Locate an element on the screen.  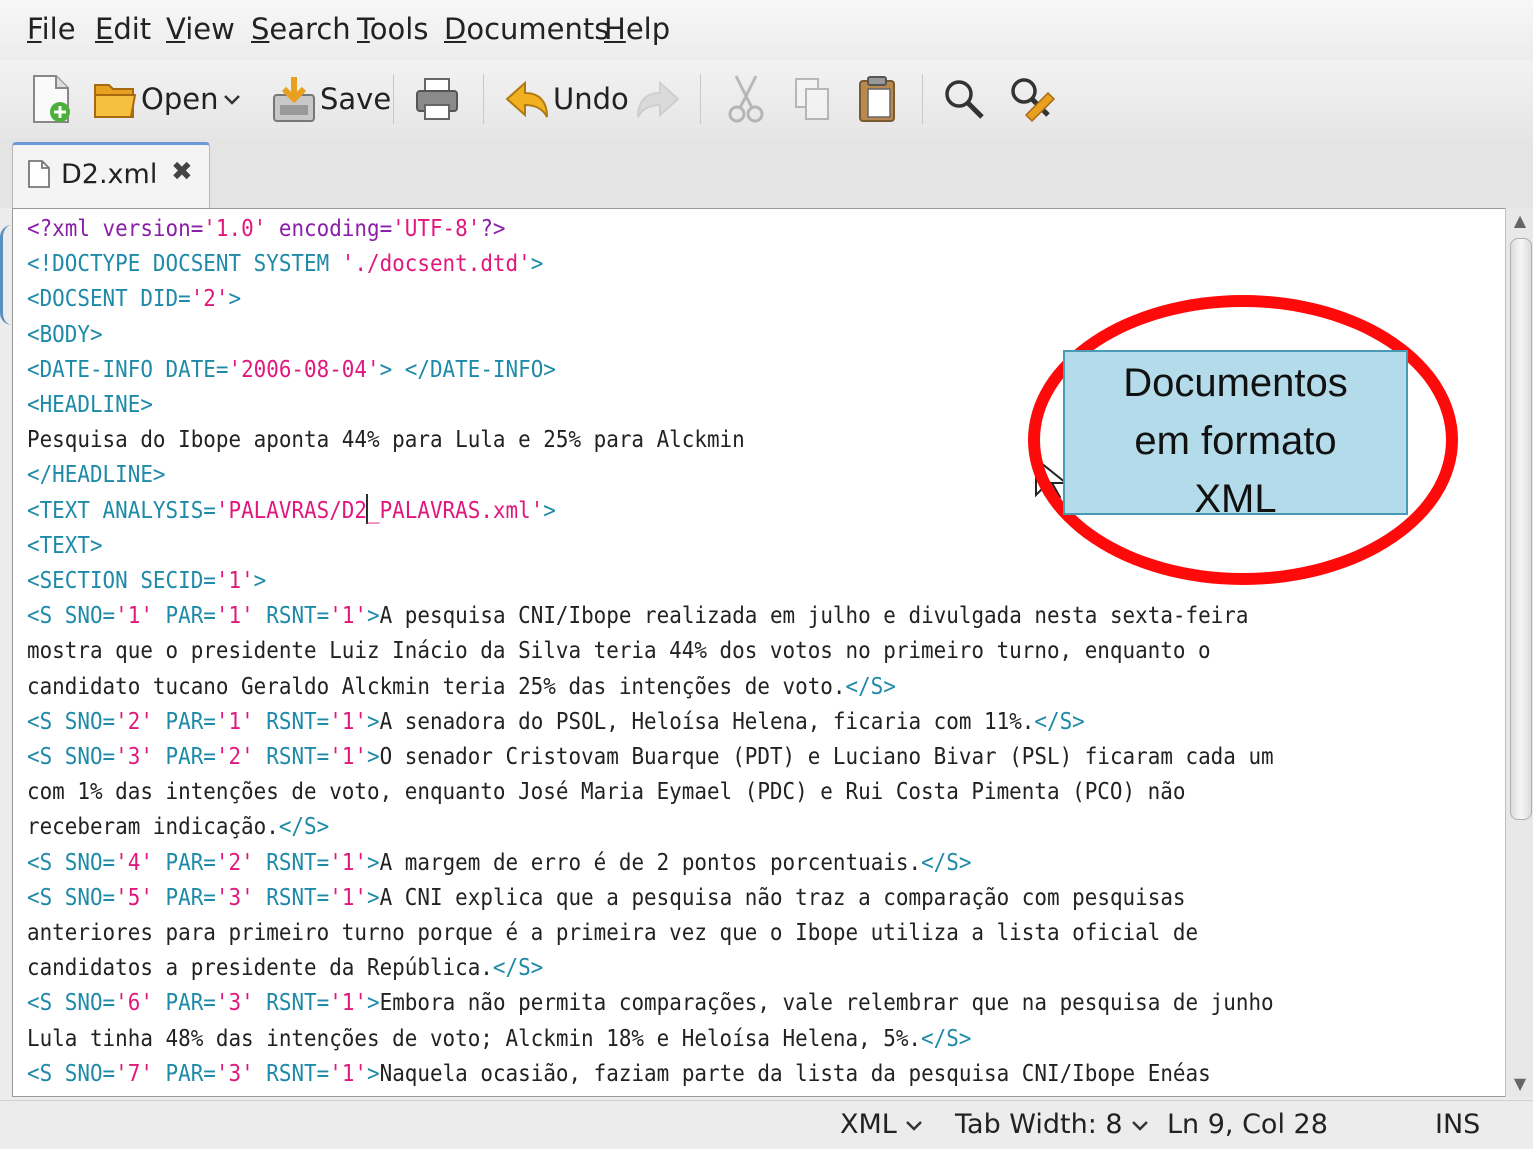
menu-help-label: elp is located at coordinates (648, 29).